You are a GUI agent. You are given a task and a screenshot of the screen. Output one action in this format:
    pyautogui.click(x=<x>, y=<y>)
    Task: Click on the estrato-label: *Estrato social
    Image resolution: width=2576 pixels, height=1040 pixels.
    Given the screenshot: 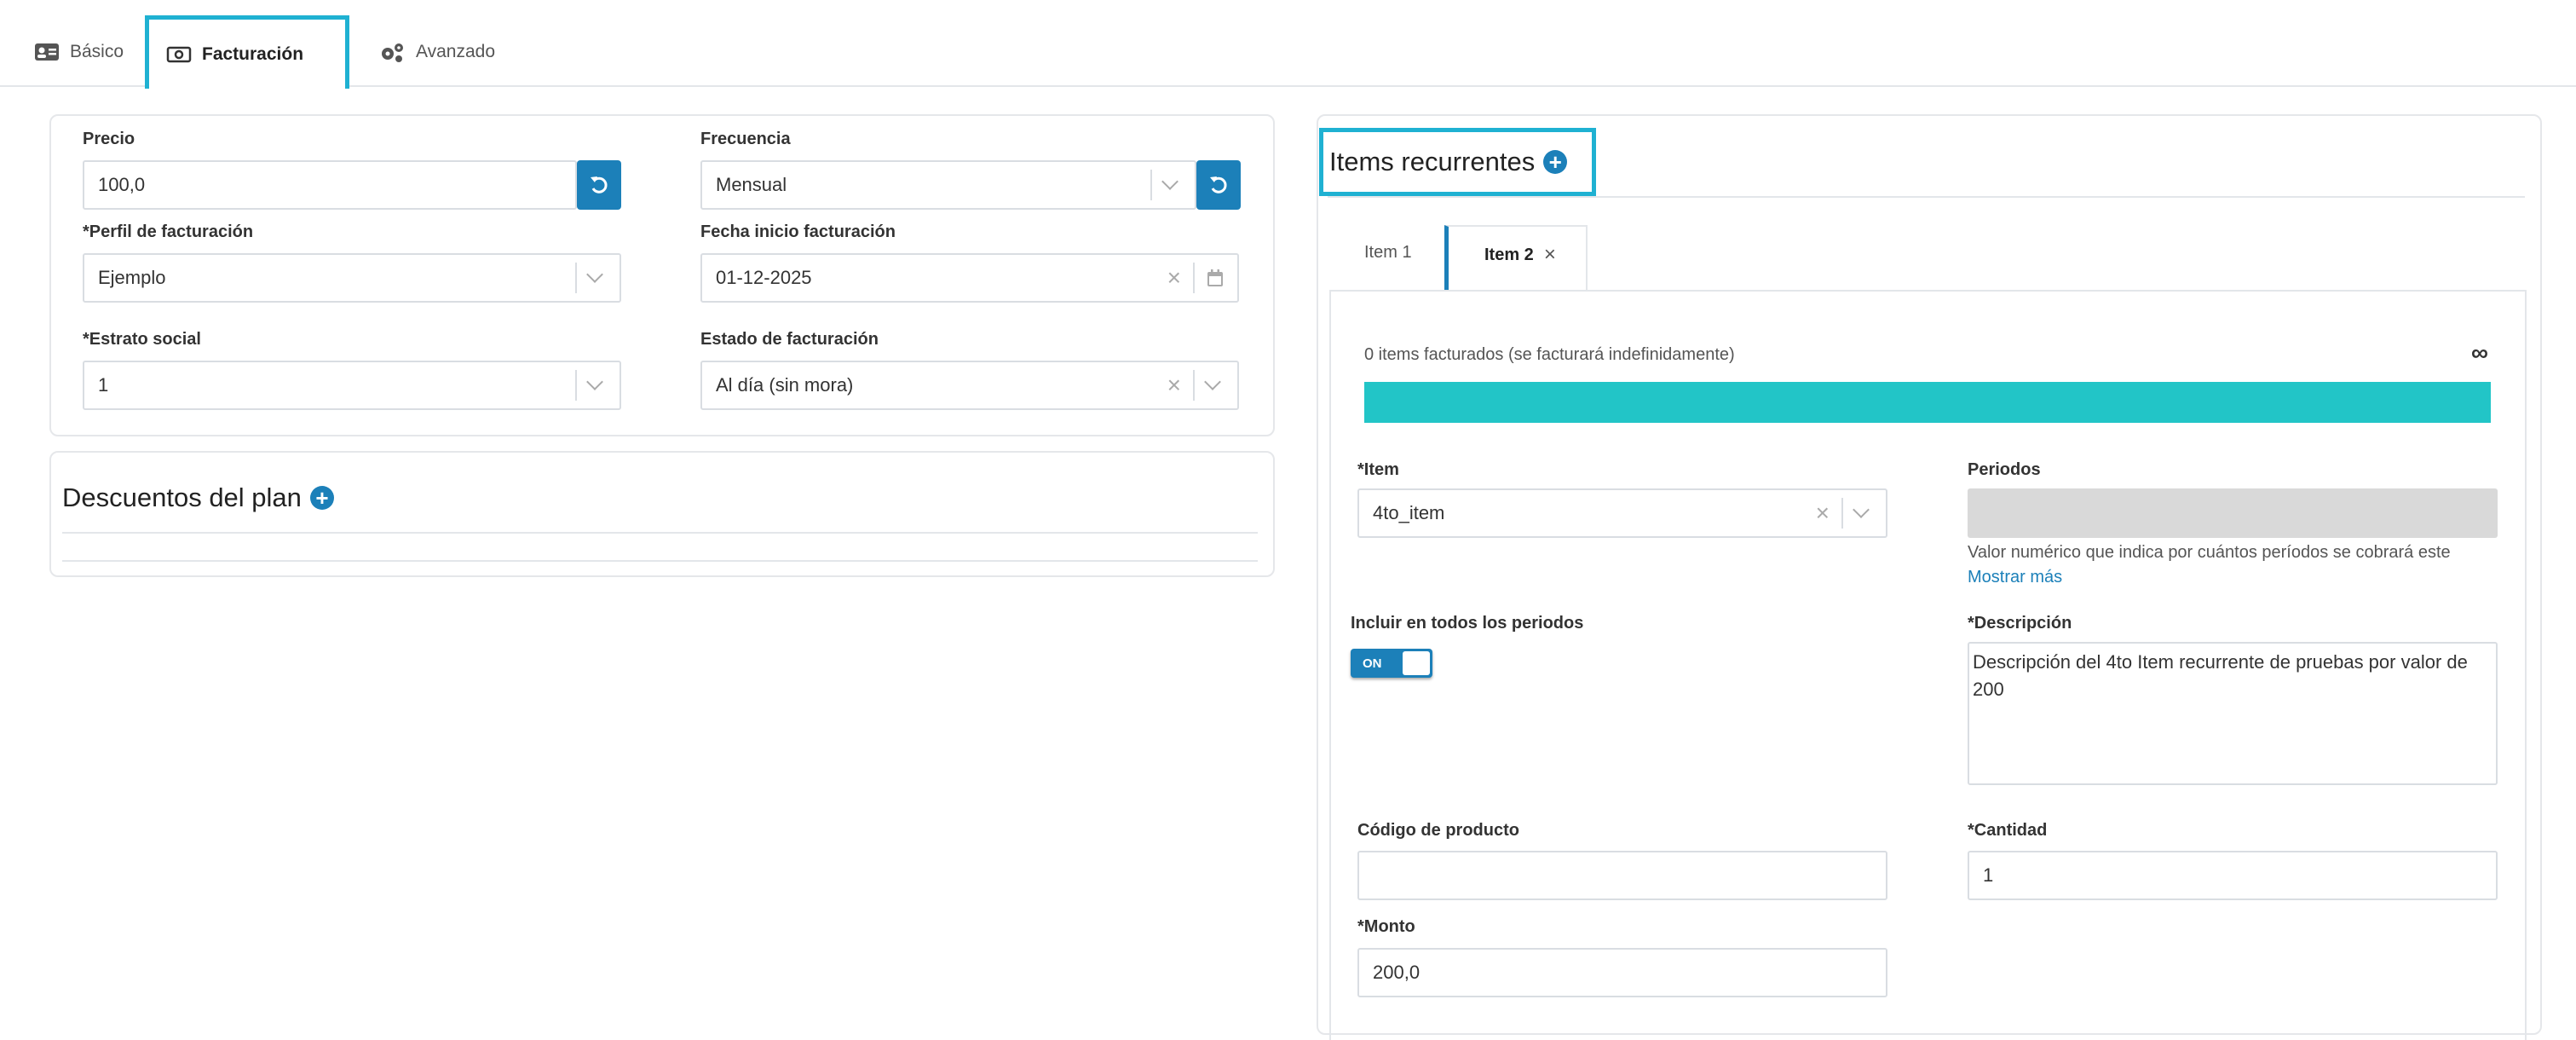 What is the action you would take?
    pyautogui.click(x=142, y=339)
    